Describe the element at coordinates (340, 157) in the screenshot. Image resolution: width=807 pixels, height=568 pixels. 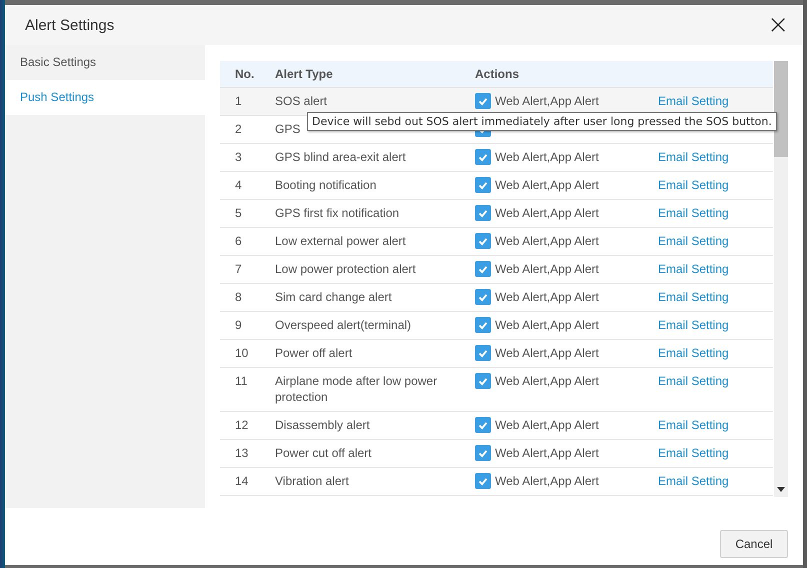
I see `table-cell: GPS blind area-exit alert` at that location.